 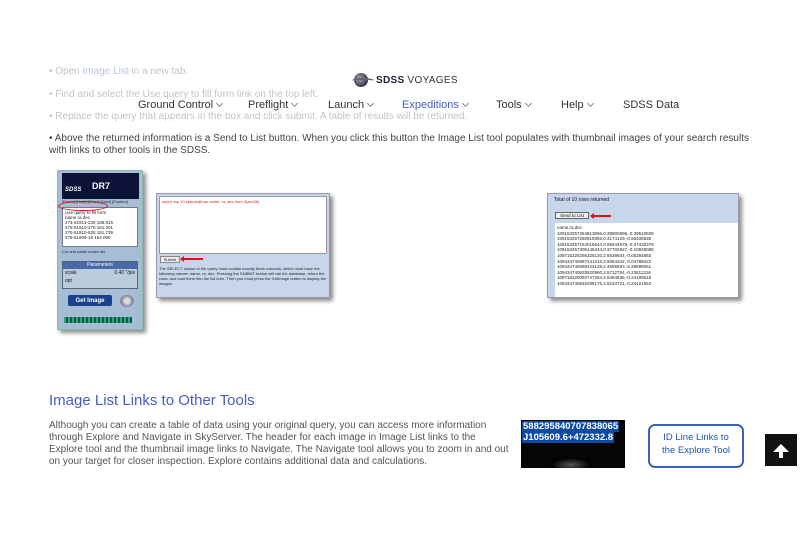 I want to click on section-title: Image List Links to Other Tools, so click(x=152, y=400).